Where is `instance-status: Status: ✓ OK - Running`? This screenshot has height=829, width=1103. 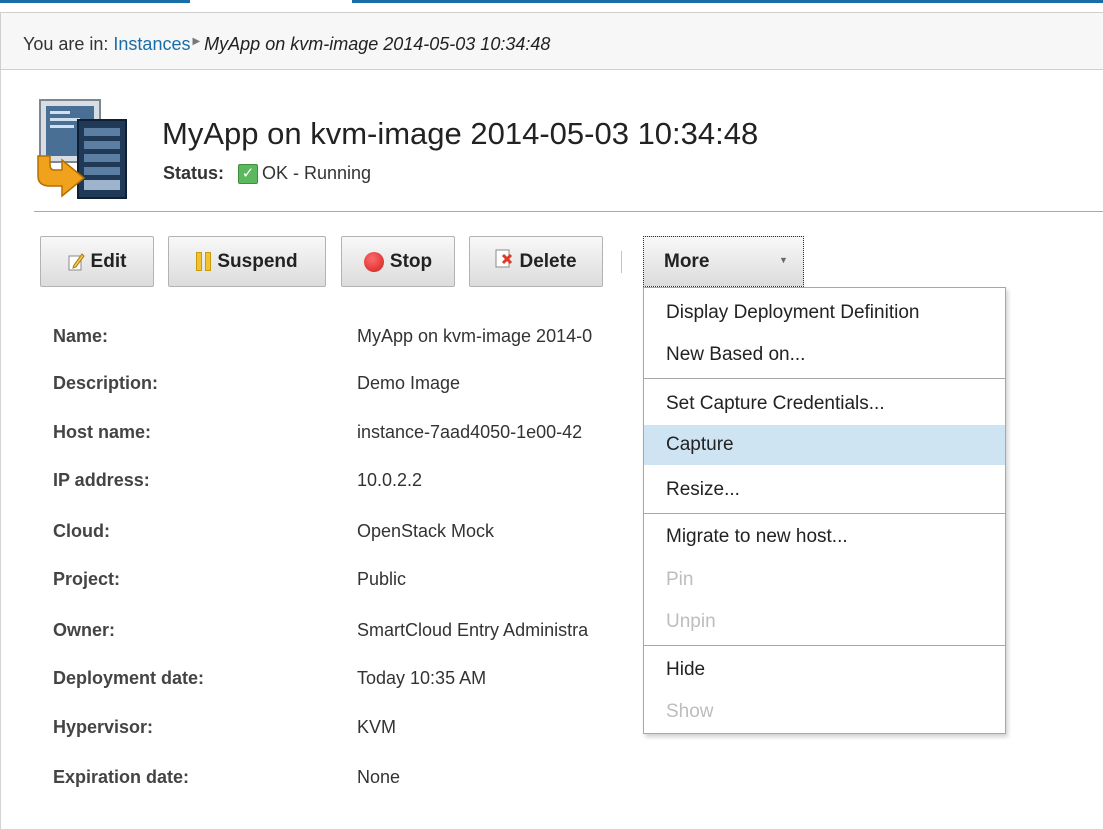
instance-status: Status: ✓ OK - Running is located at coordinates (267, 173).